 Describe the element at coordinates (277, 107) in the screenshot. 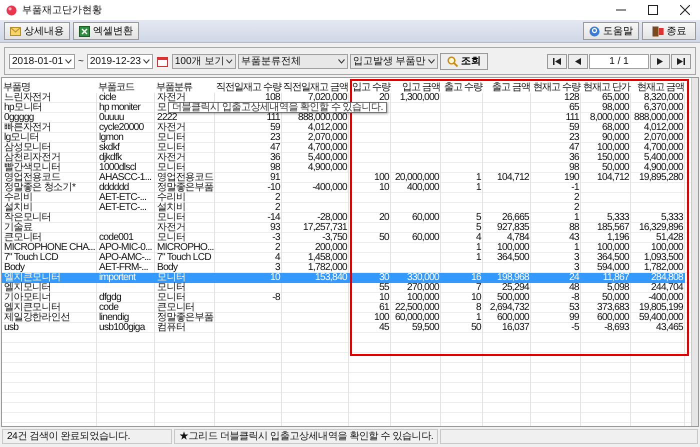

I see `hint-tooltip: 더블클릭시 입출고상세내역을 확인할 수 있습니다.` at that location.